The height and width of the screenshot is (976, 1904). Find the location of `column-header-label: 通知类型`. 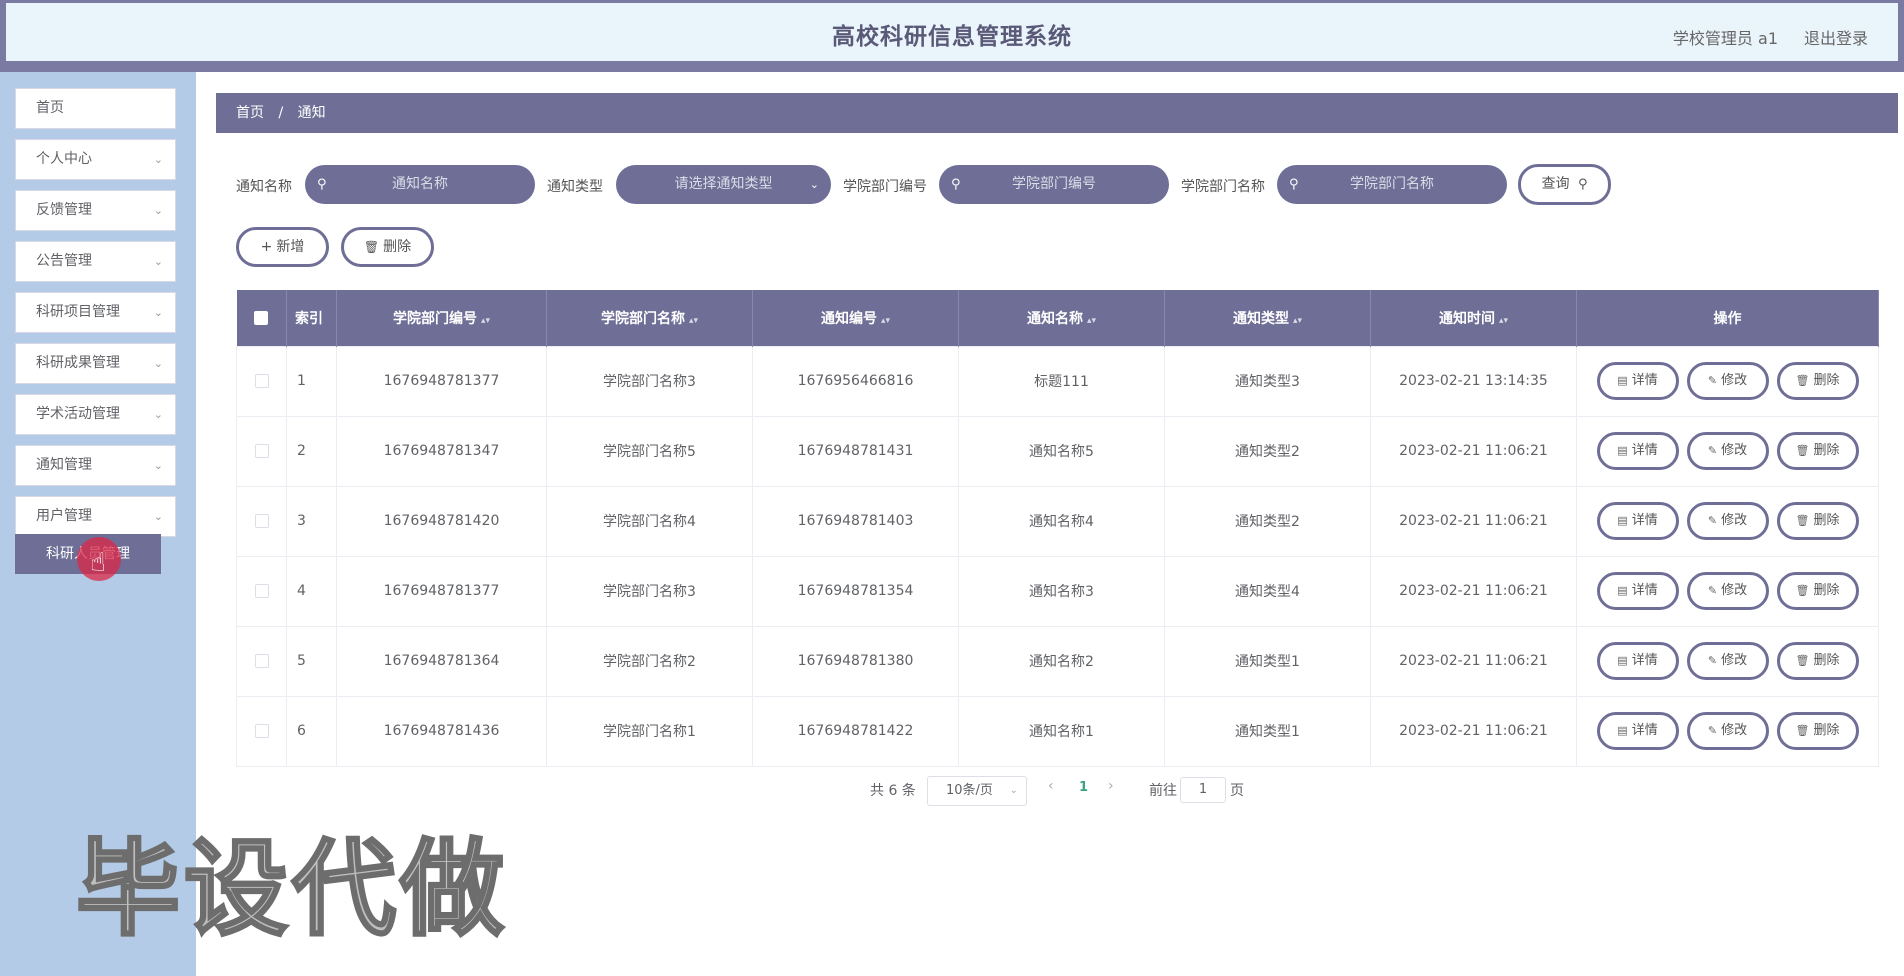

column-header-label: 通知类型 is located at coordinates (1260, 318).